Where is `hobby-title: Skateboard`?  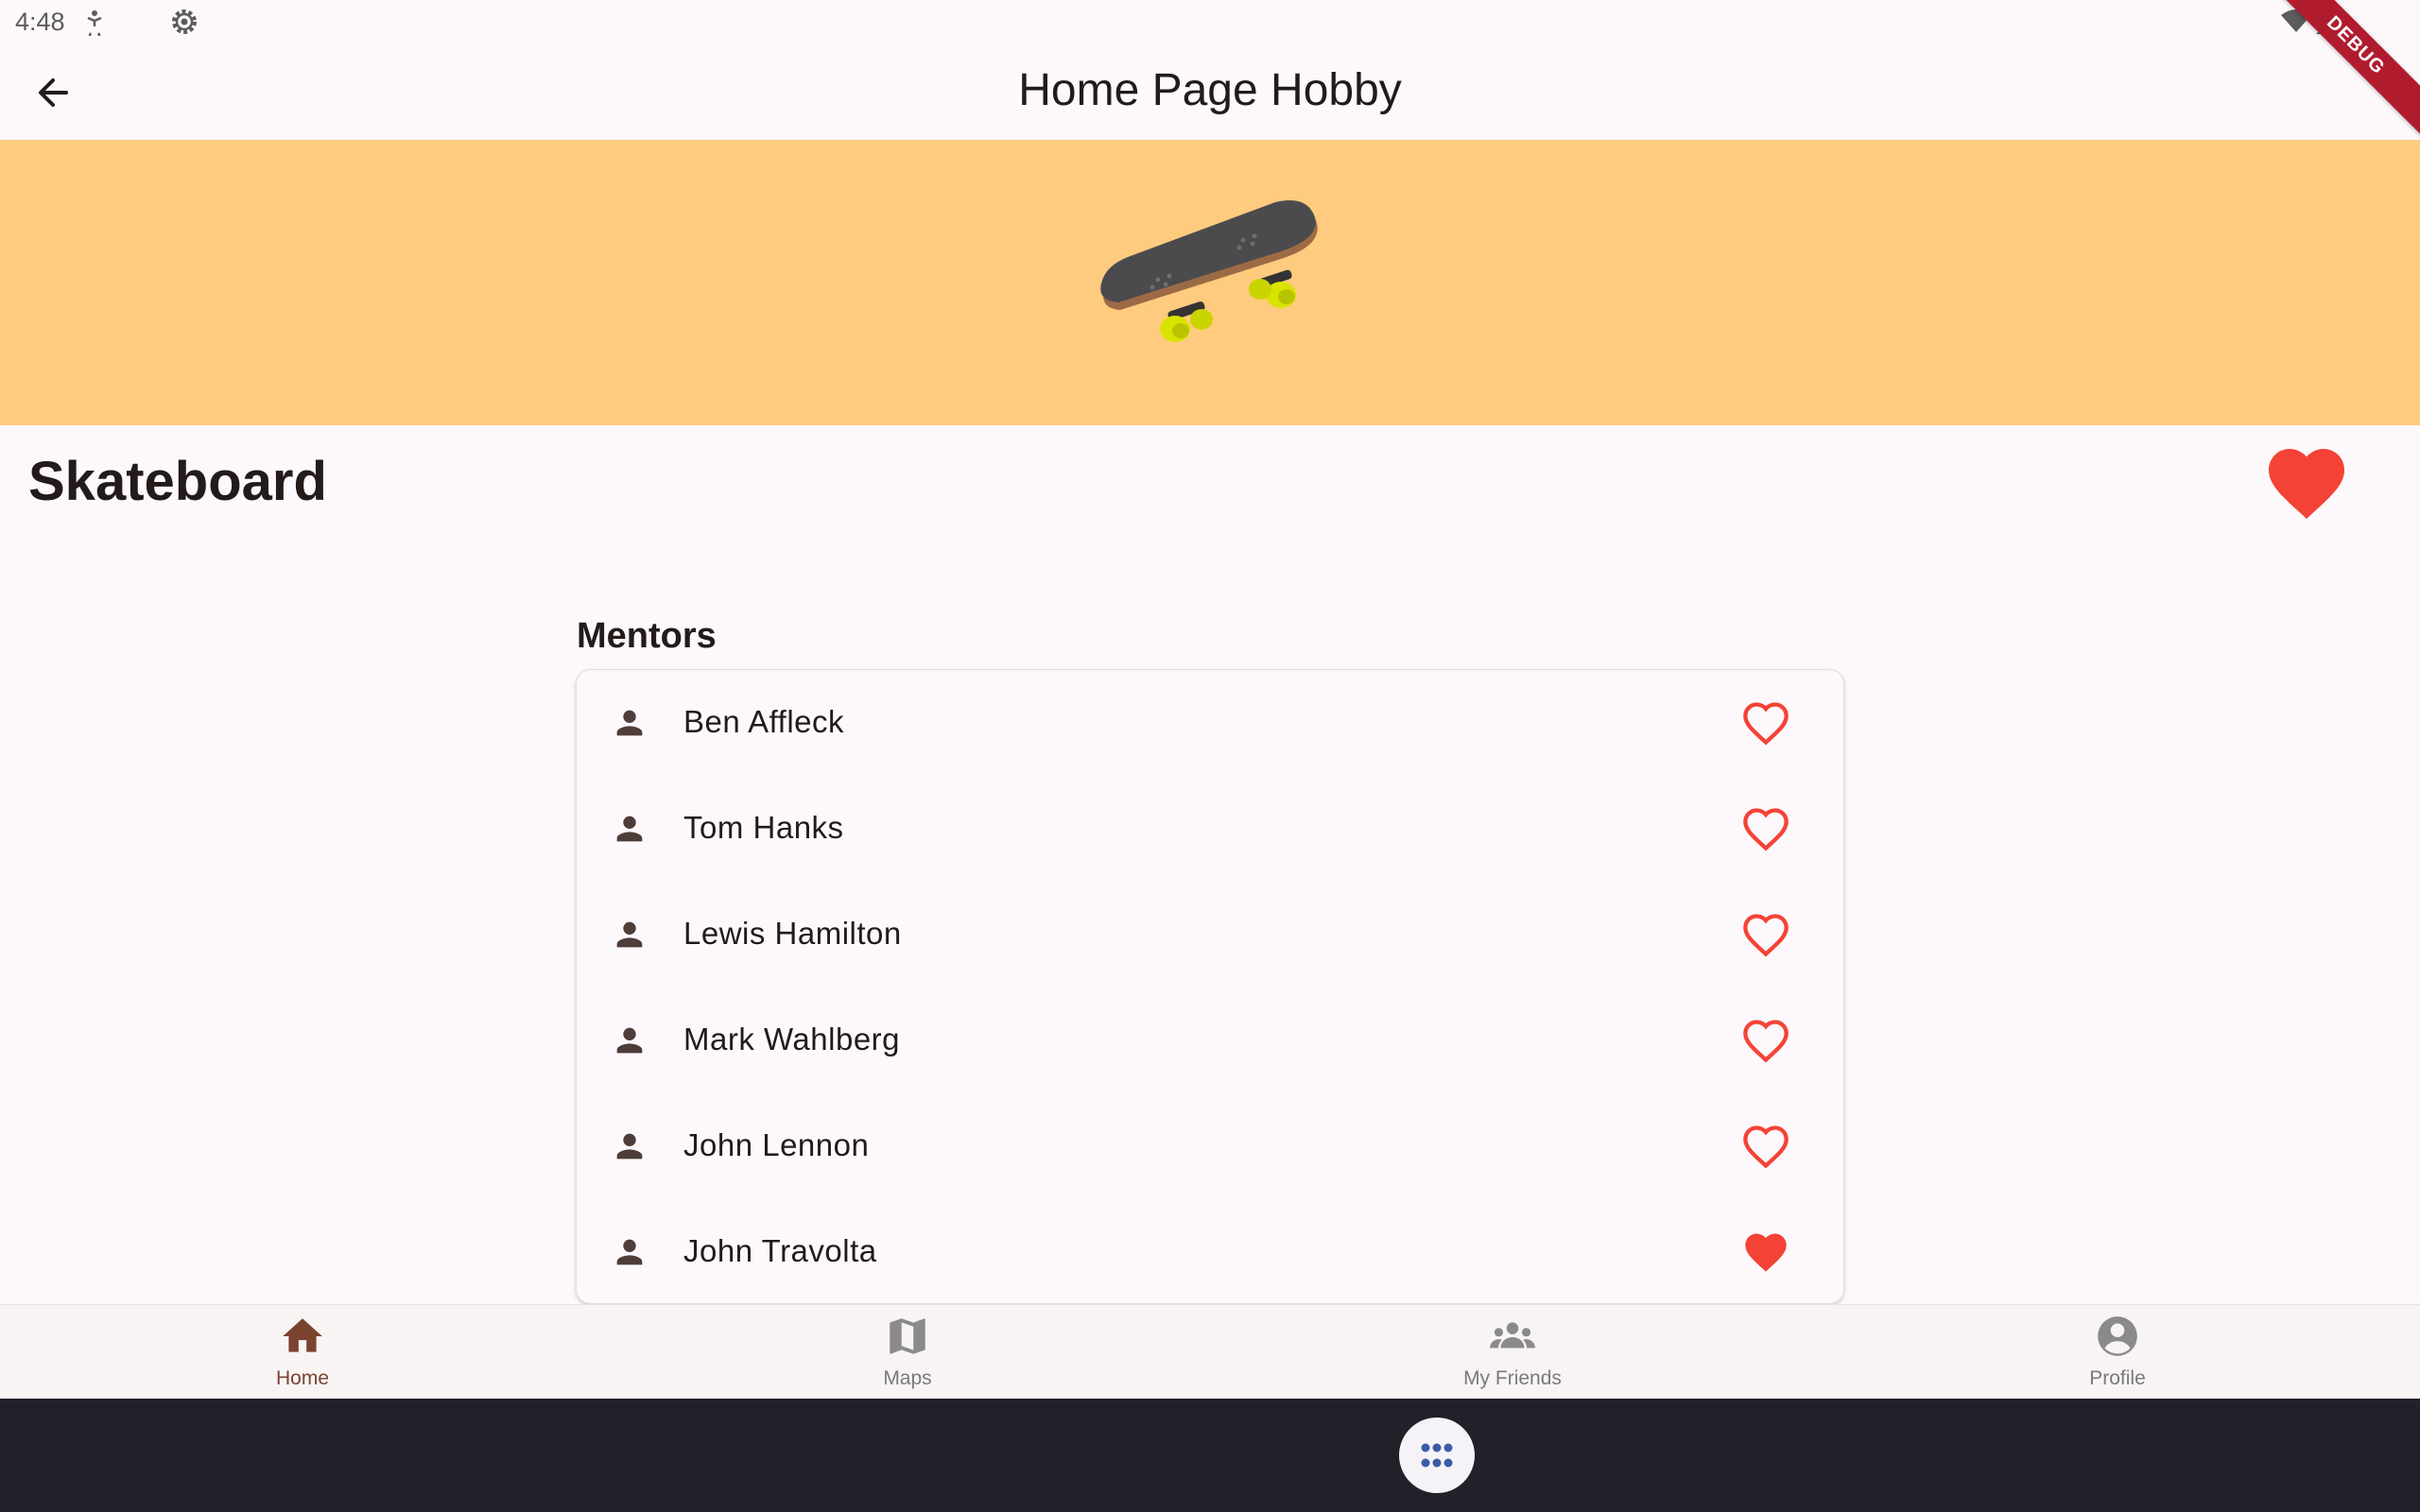
hobby-title: Skateboard is located at coordinates (177, 481).